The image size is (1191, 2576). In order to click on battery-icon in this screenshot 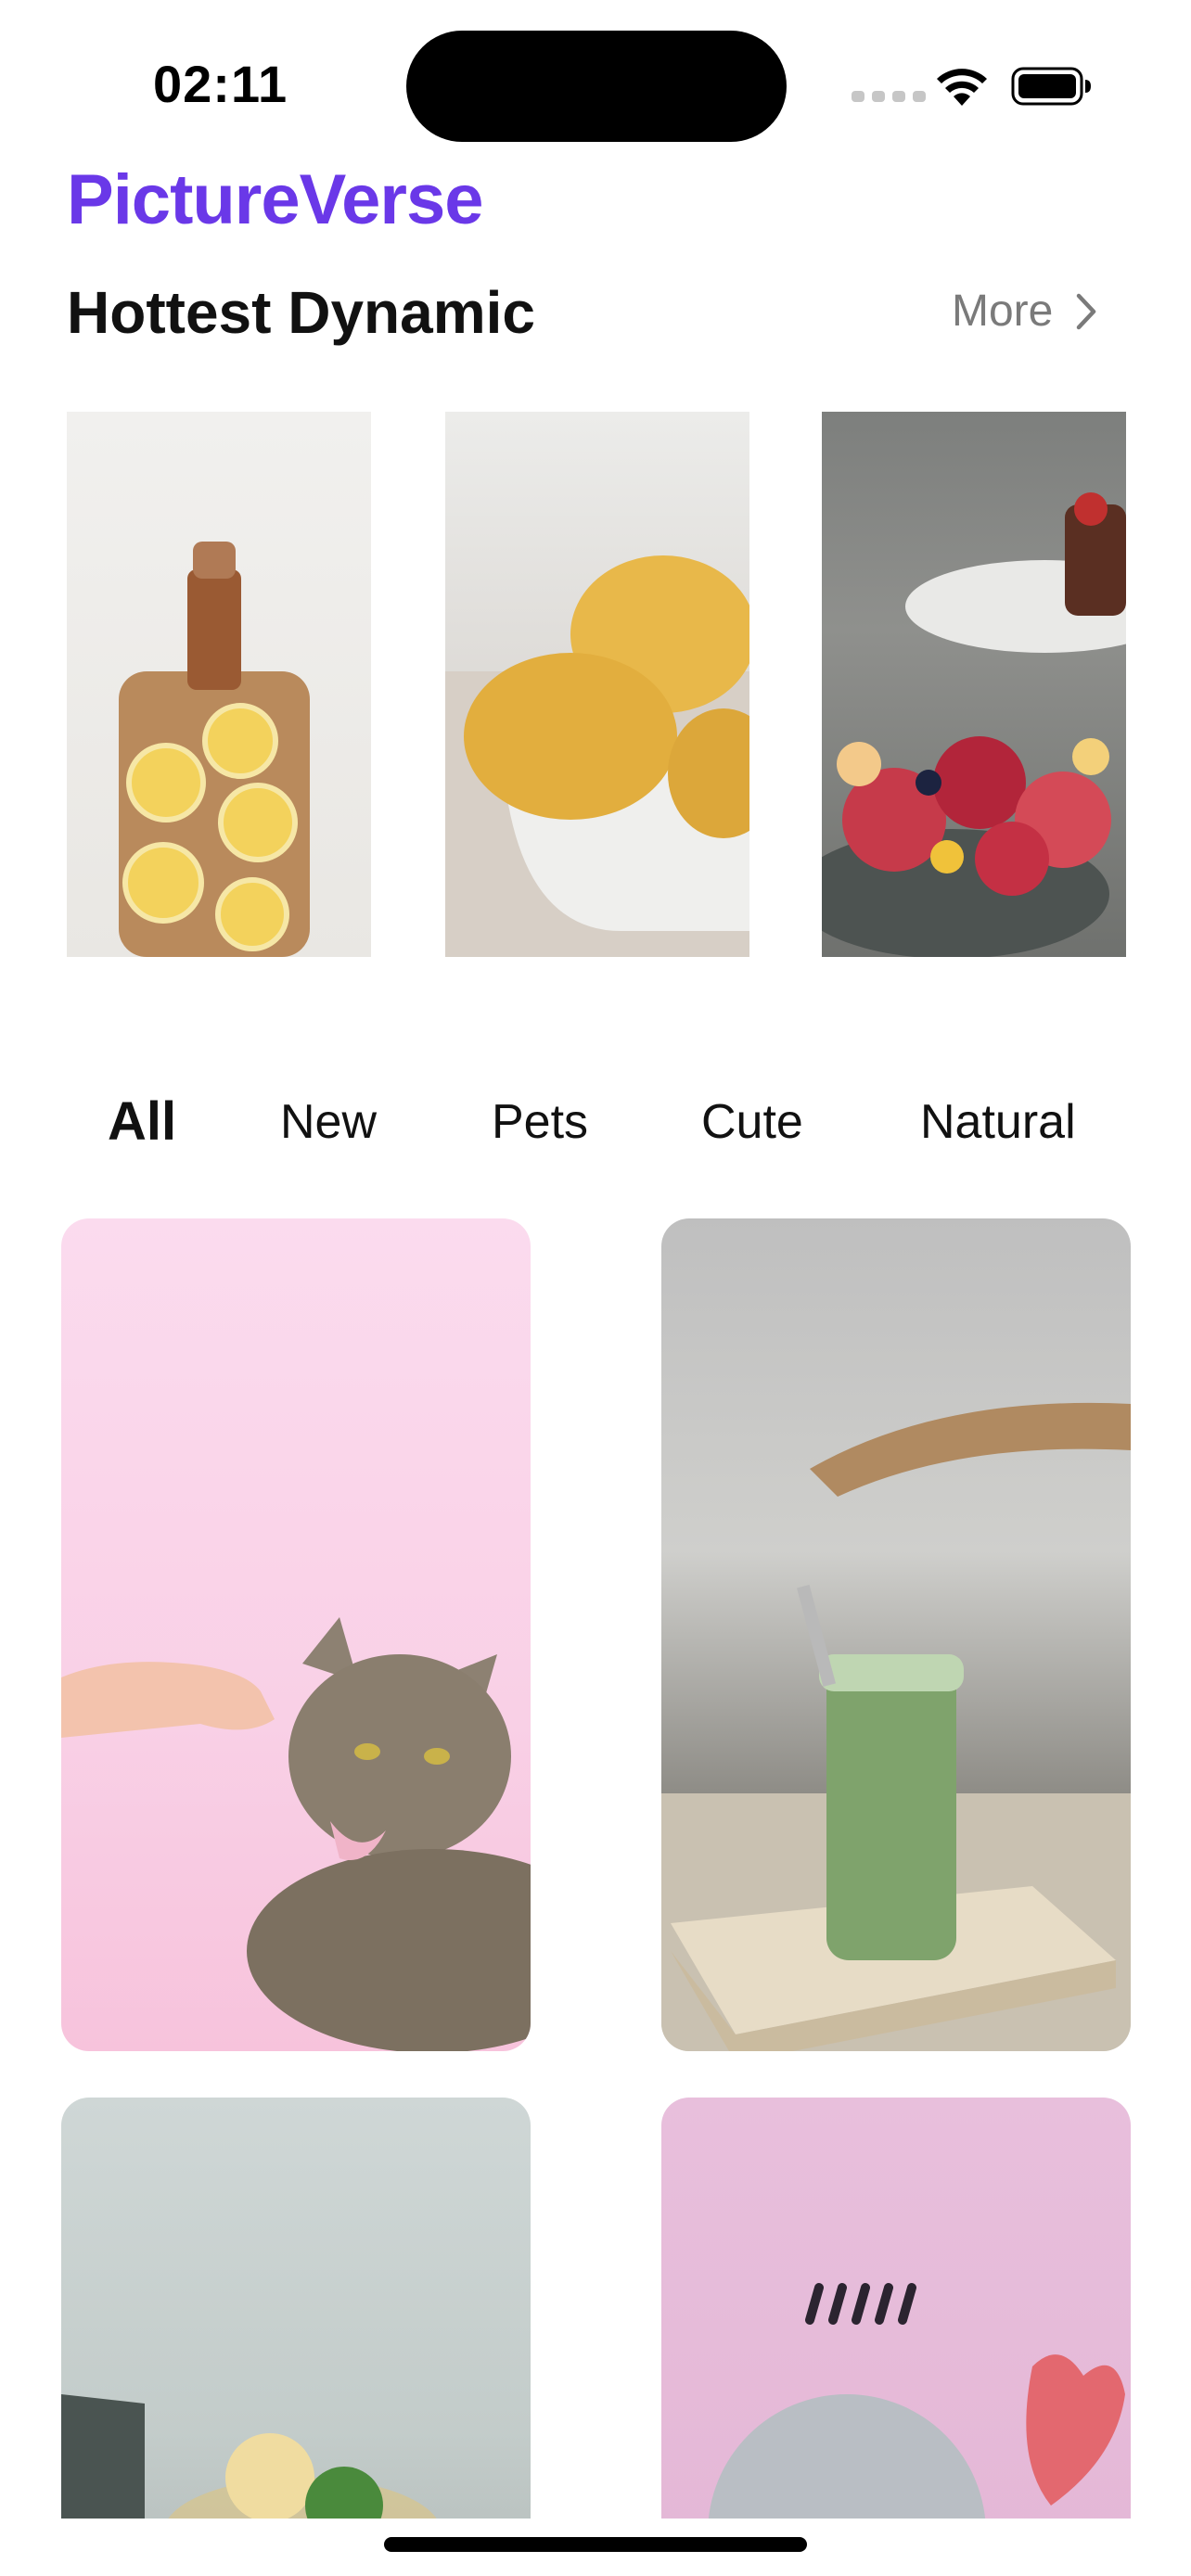, I will do `click(1051, 87)`.